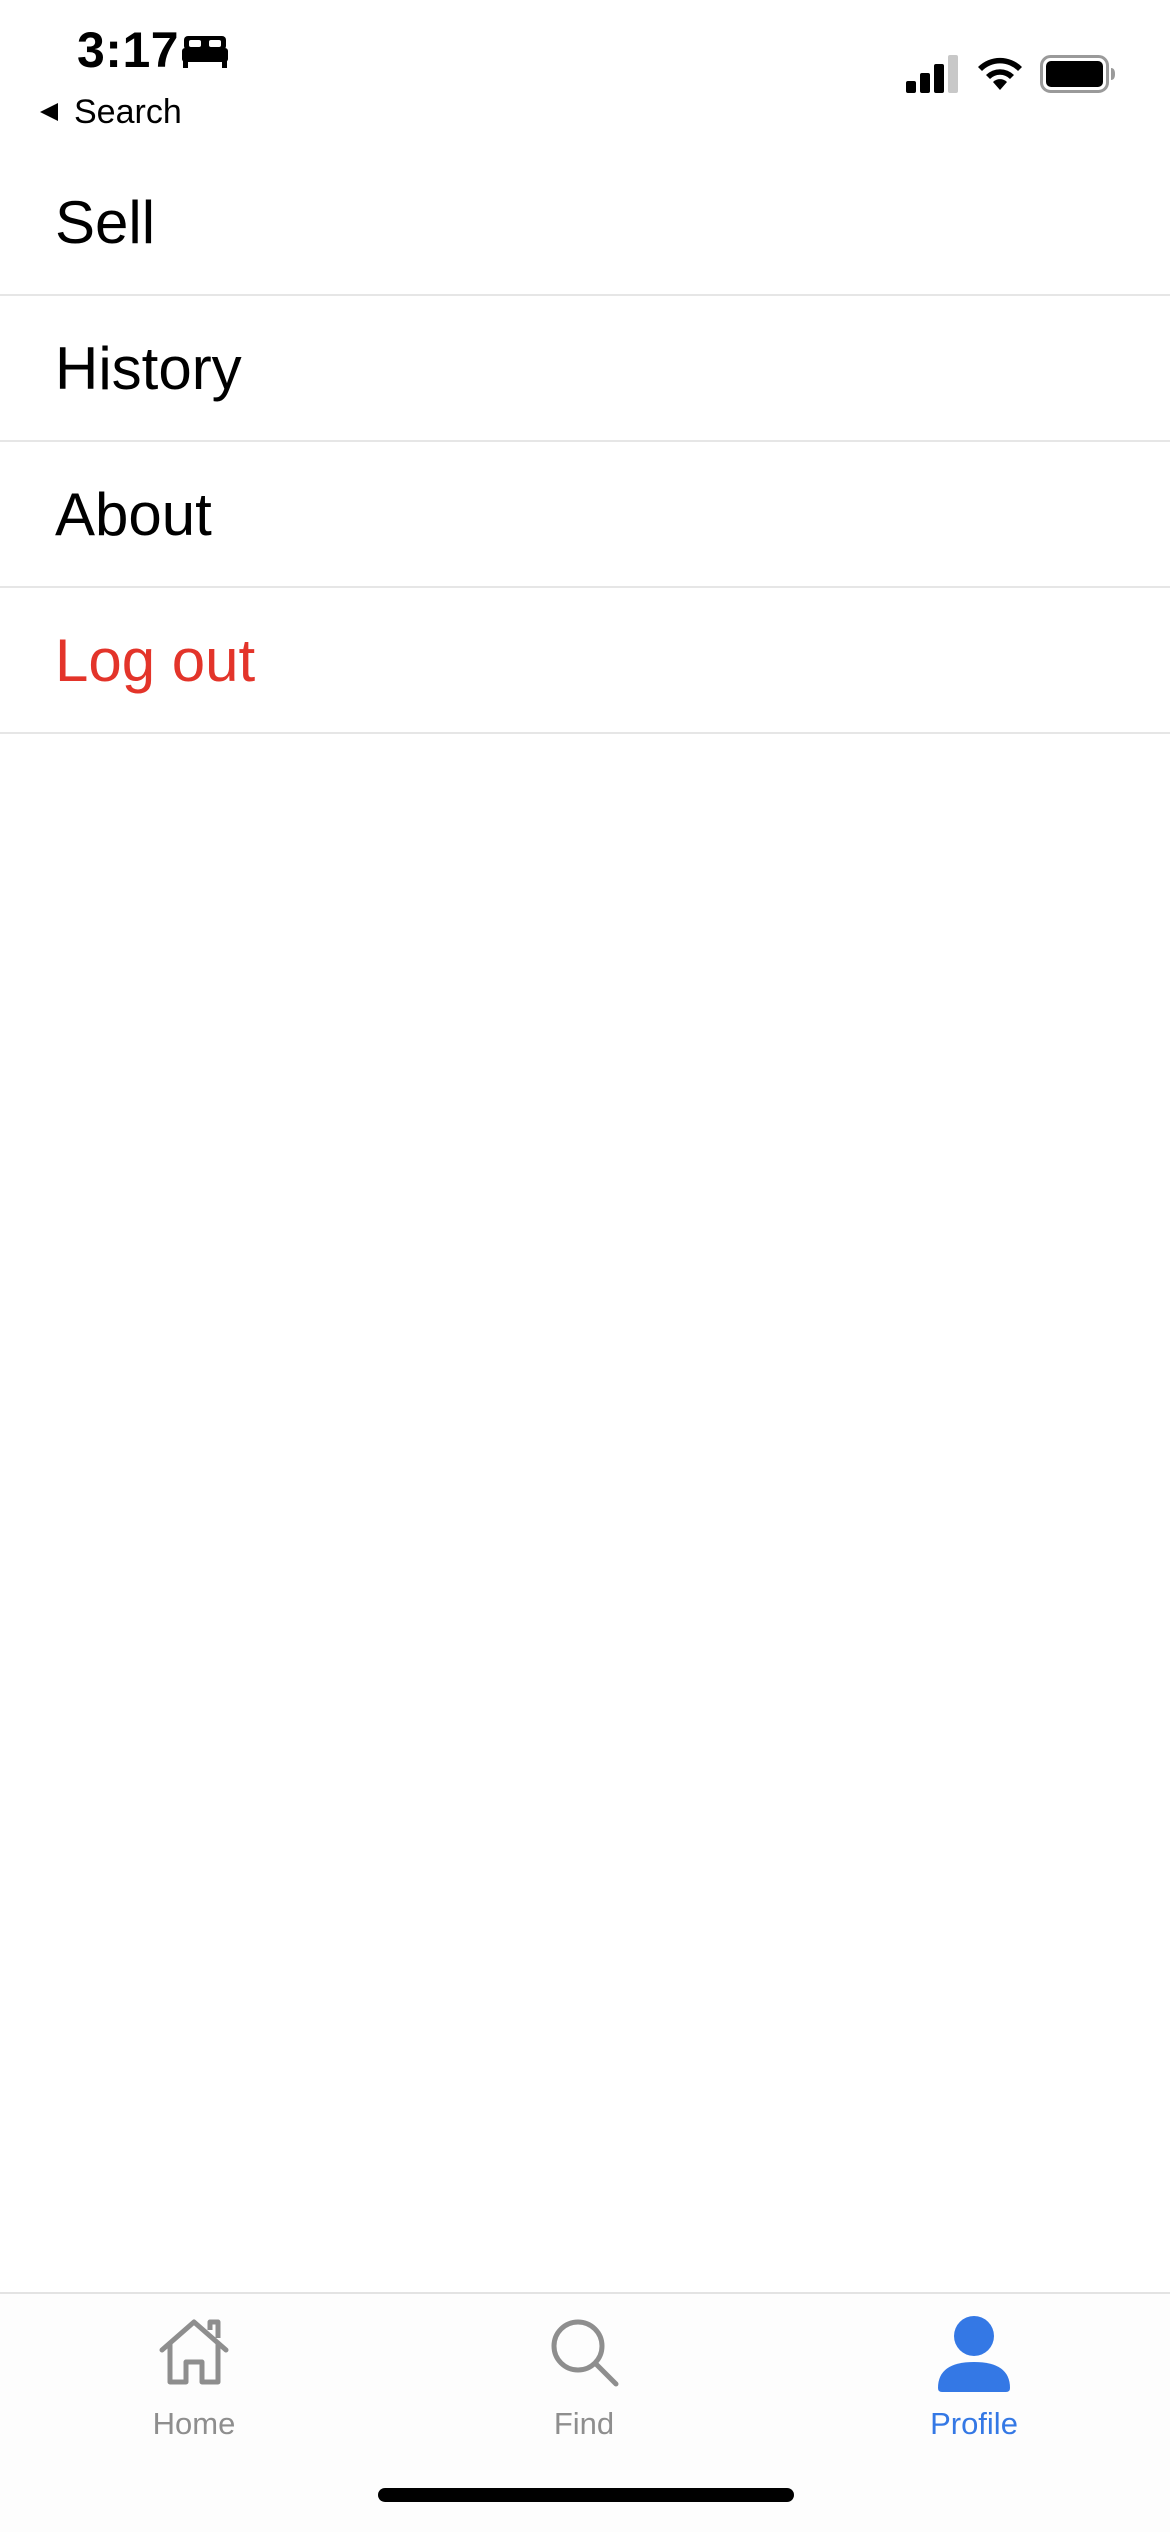 This screenshot has width=1170, height=2532. I want to click on tab-find-label: Find, so click(584, 2423).